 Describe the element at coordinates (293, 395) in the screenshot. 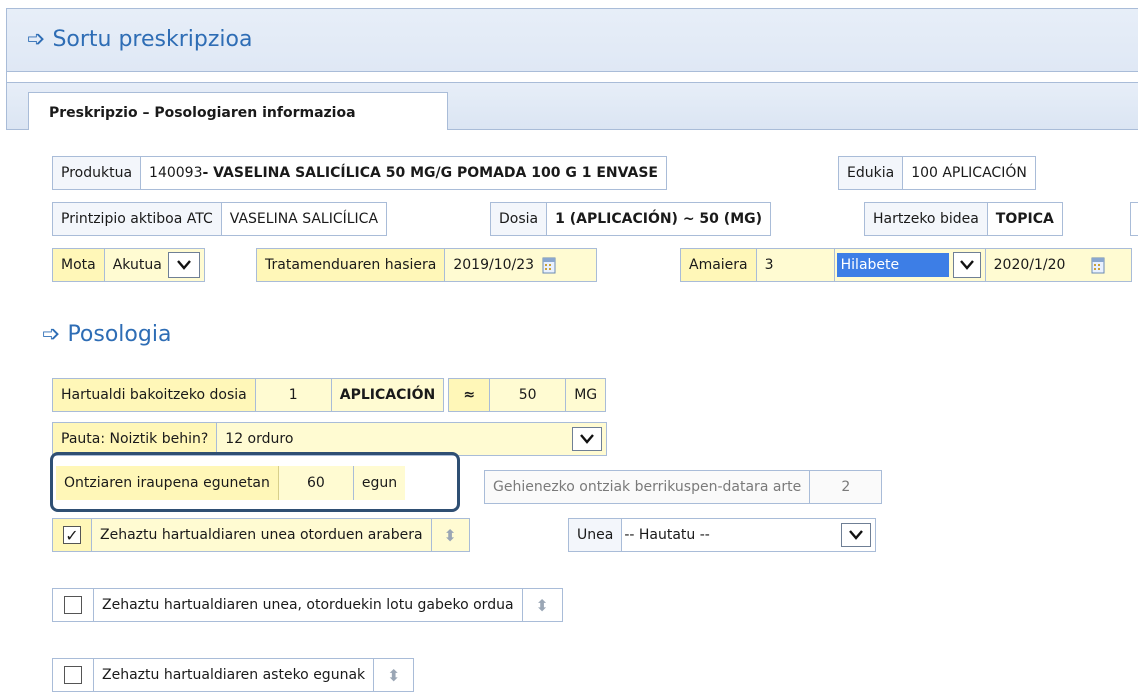

I see `dose-per-intake-amount-input: 1` at that location.